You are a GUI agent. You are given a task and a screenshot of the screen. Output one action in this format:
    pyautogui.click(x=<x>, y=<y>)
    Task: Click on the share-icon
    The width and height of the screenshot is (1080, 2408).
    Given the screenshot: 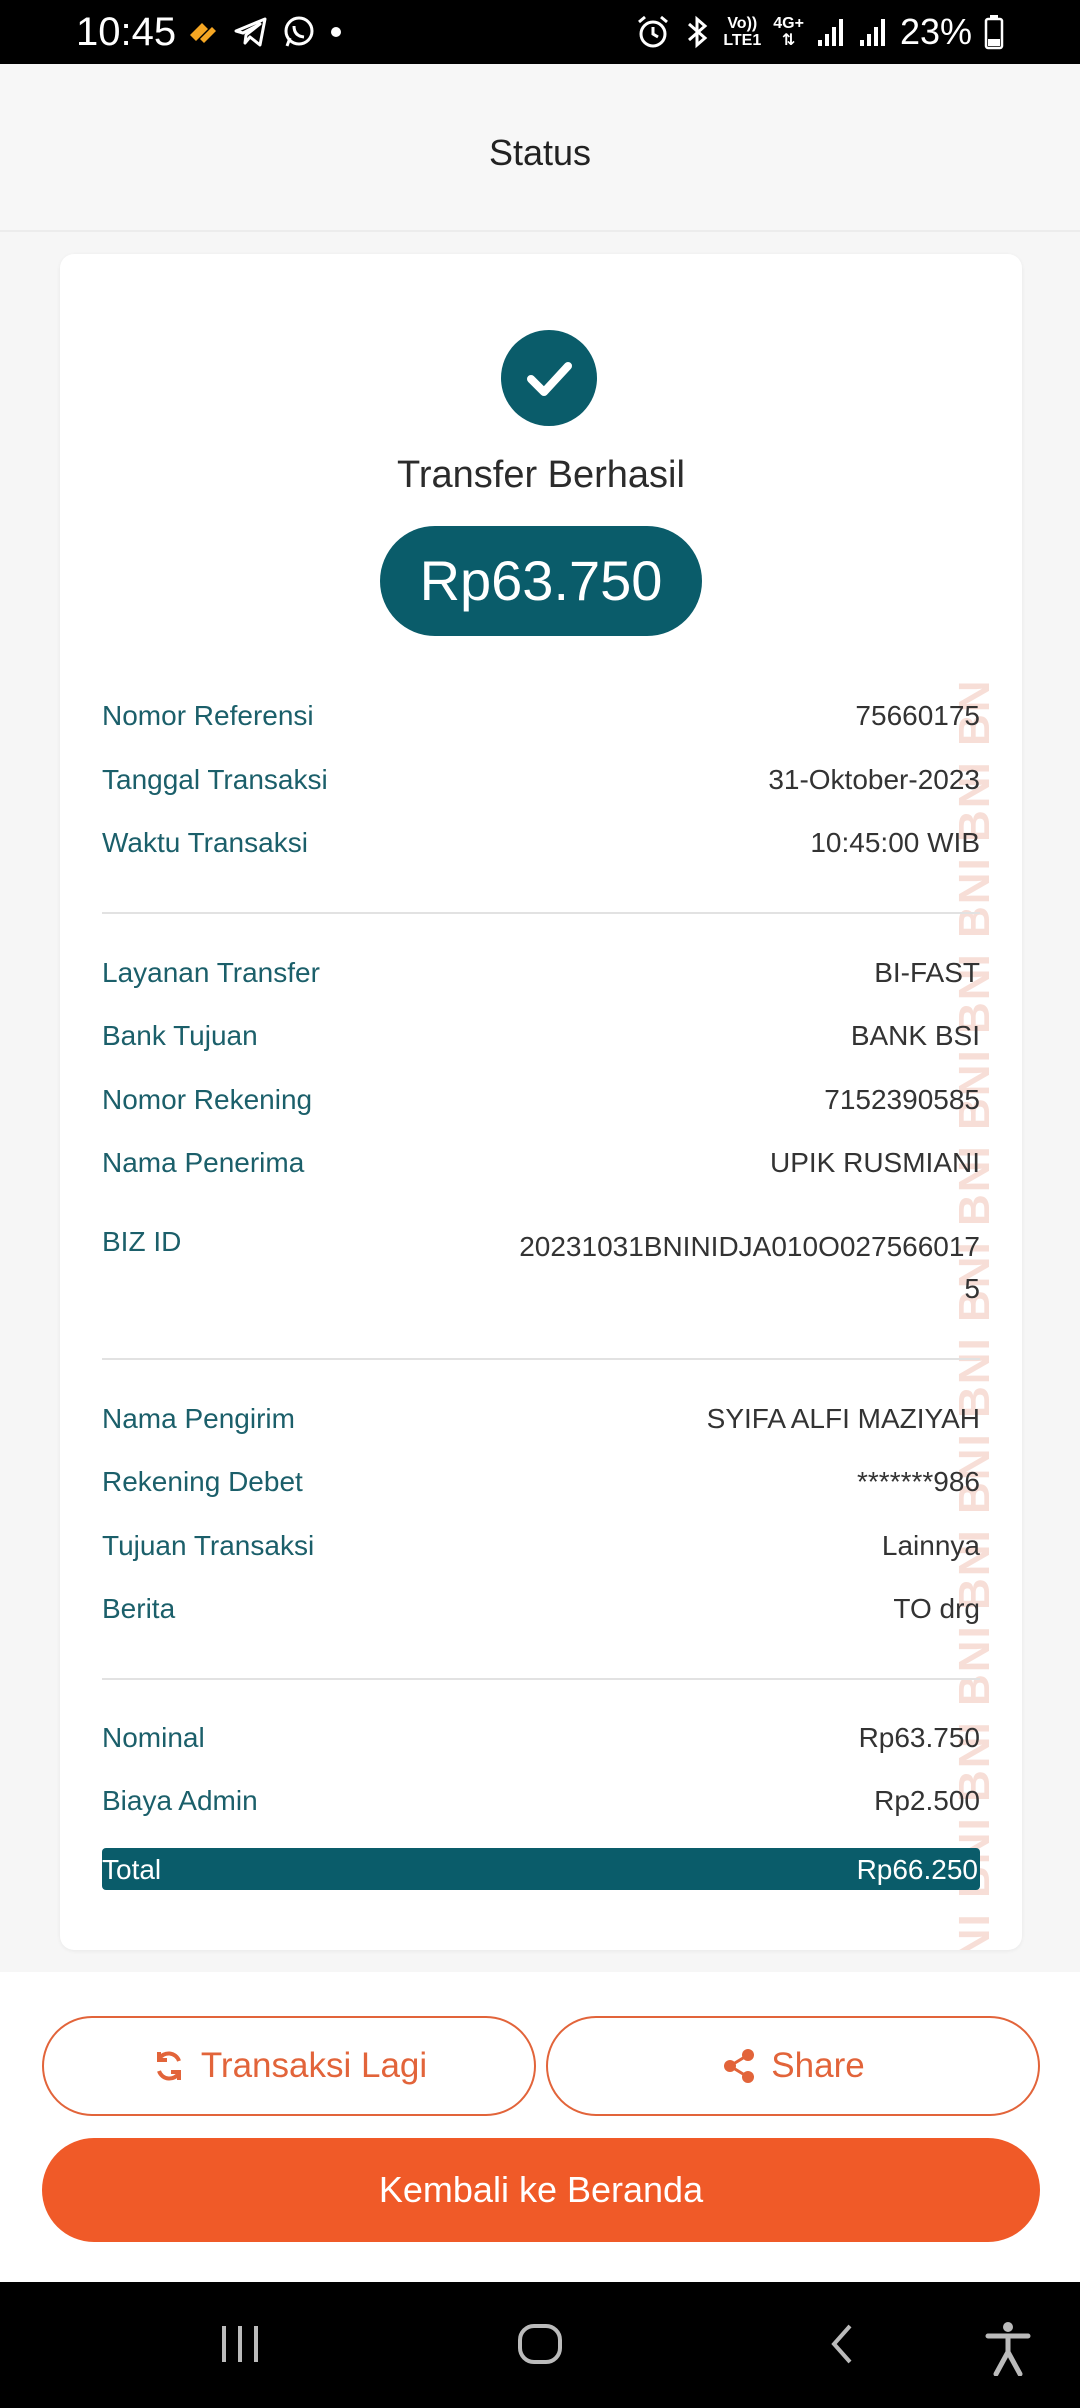 What is the action you would take?
    pyautogui.click(x=739, y=2066)
    